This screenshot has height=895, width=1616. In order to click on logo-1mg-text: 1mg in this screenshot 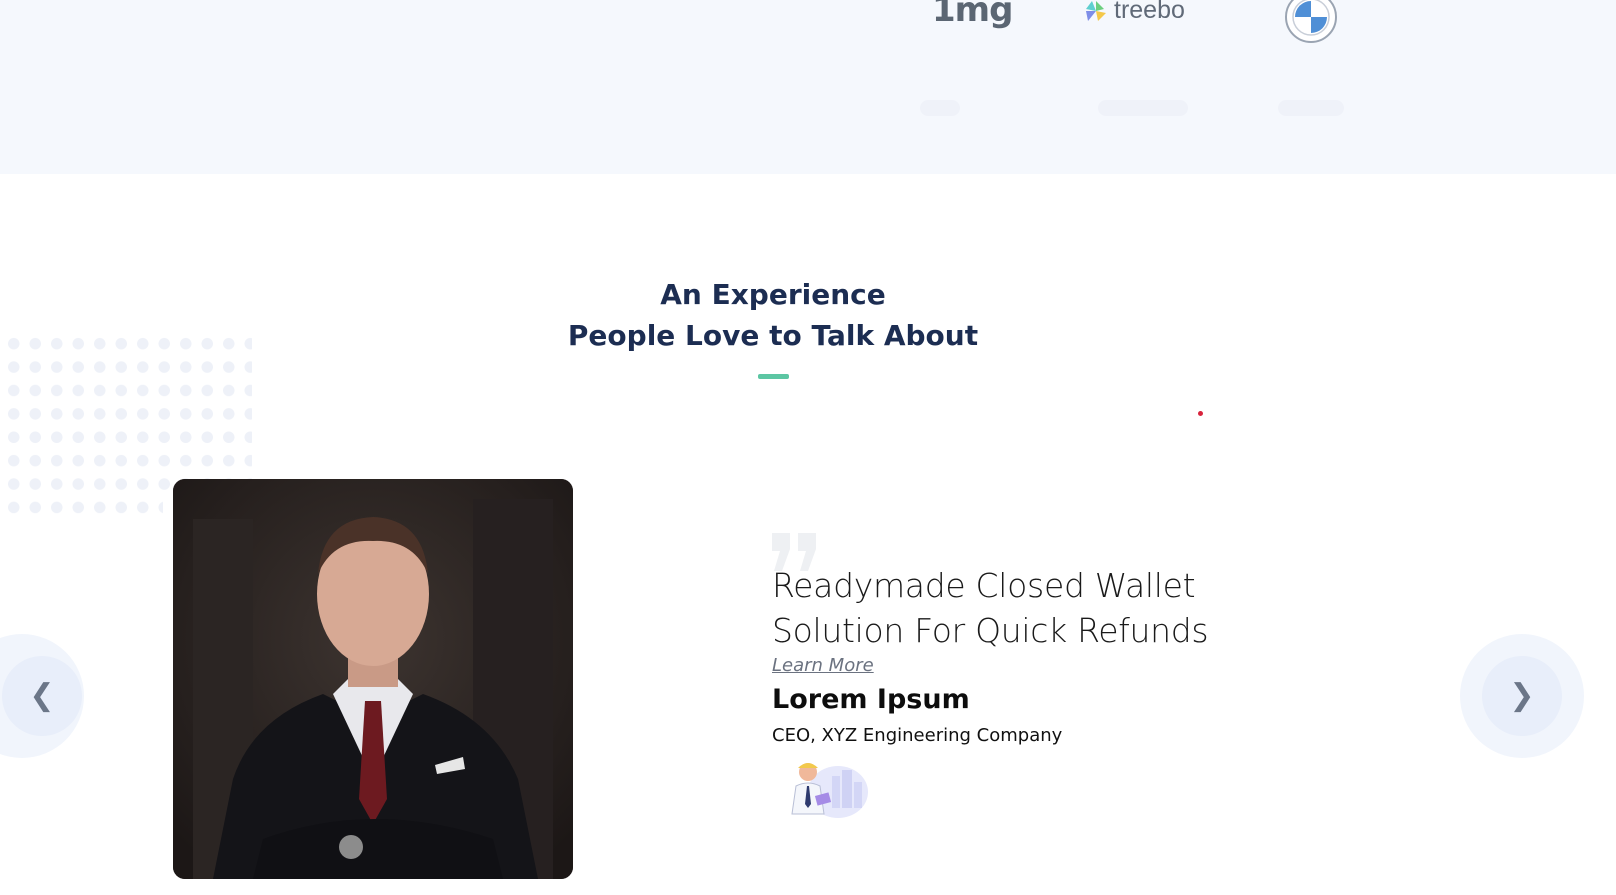, I will do `click(972, 15)`.